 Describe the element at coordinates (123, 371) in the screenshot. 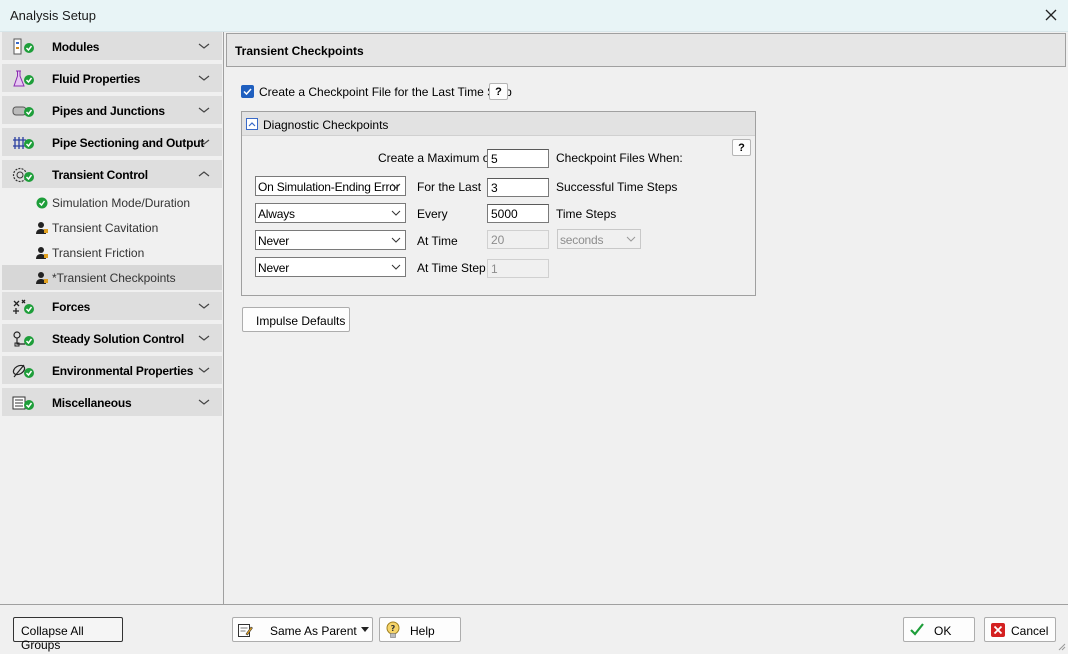

I see `sidebar-group-label: Environmental Properties` at that location.